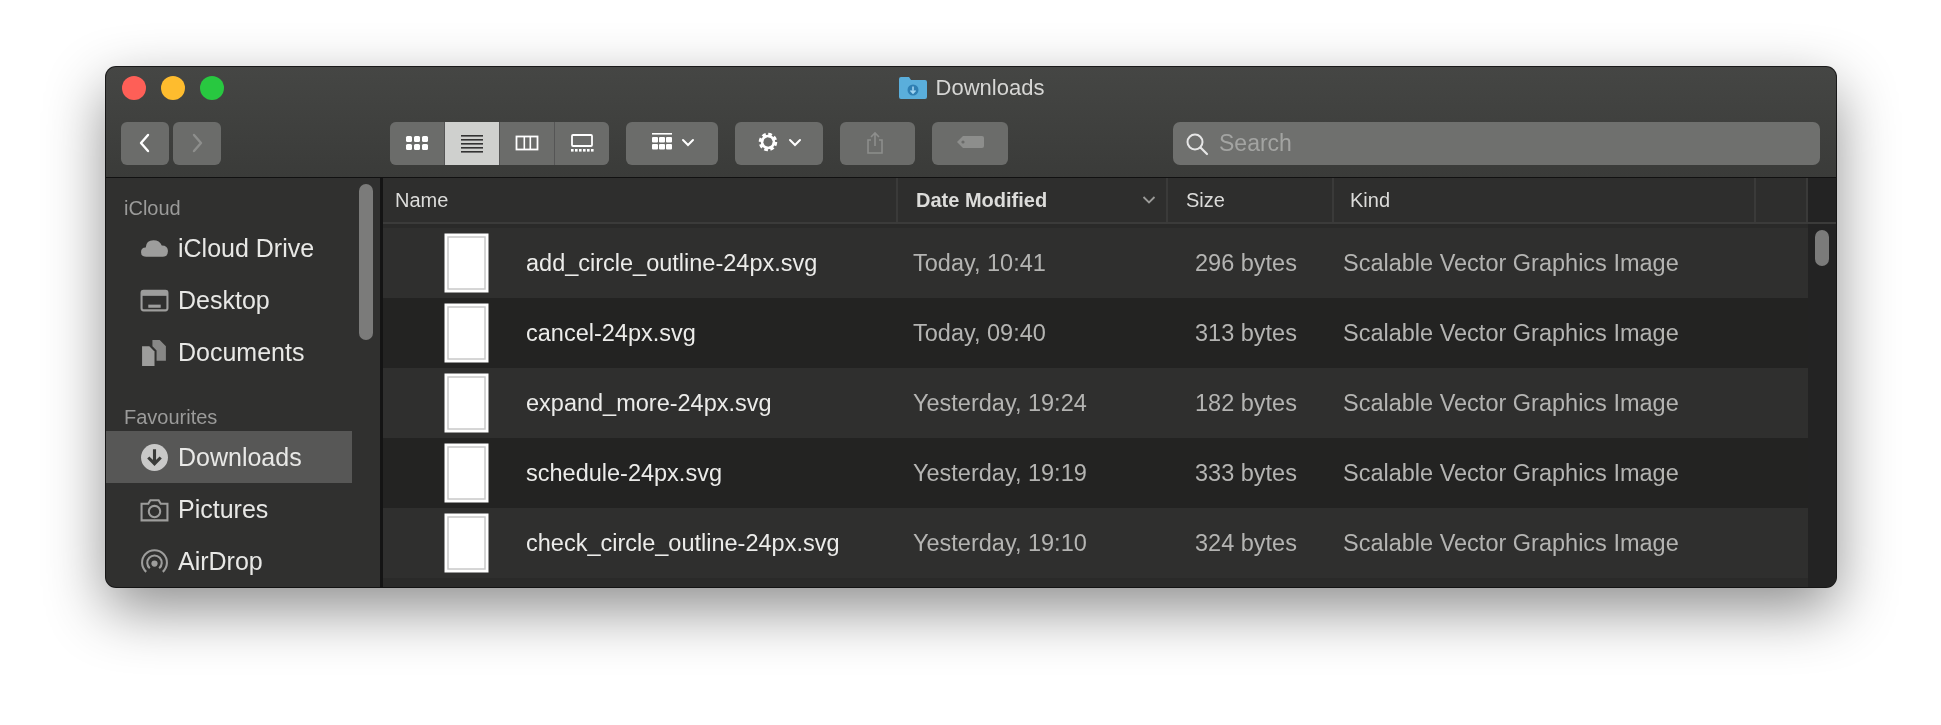 Image resolution: width=1941 pixels, height=725 pixels. I want to click on date-cell-text: Today, 09:40, so click(979, 333).